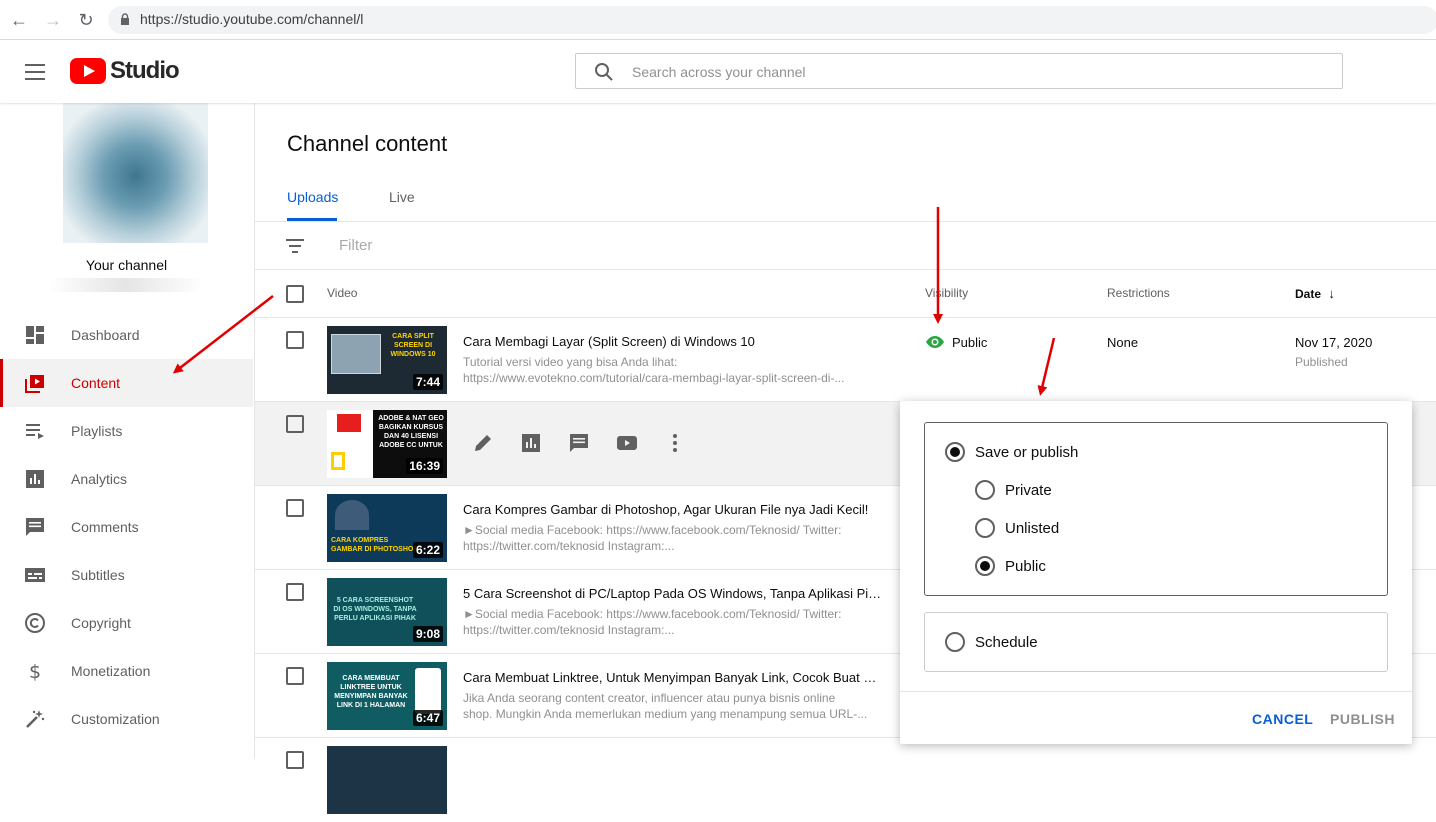 The height and width of the screenshot is (822, 1436). What do you see at coordinates (86, 20) in the screenshot?
I see `reload-icon: ↻` at bounding box center [86, 20].